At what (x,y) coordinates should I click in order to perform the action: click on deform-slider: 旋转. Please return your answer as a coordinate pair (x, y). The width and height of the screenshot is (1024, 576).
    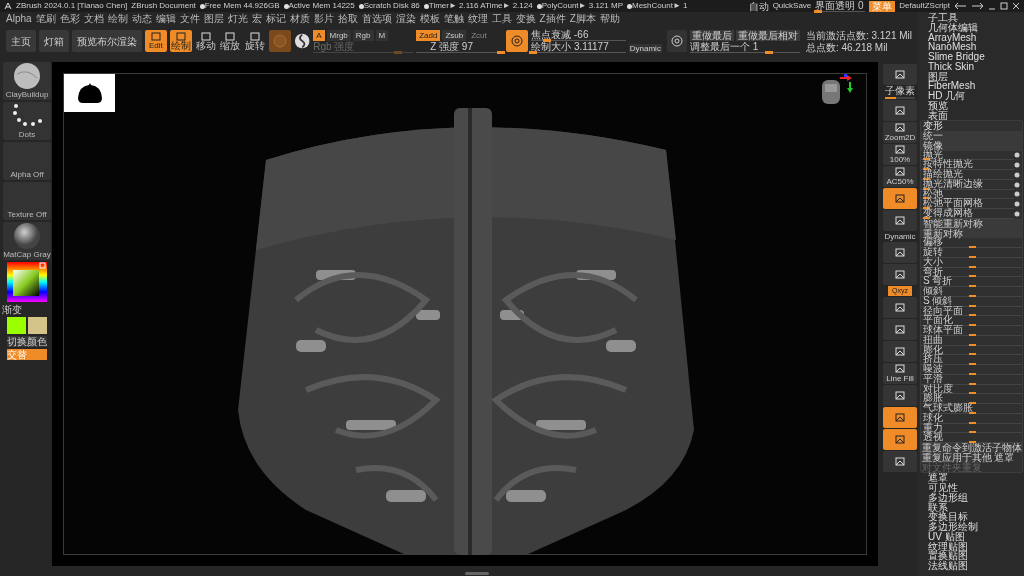
    Looking at the image, I should click on (971, 253).